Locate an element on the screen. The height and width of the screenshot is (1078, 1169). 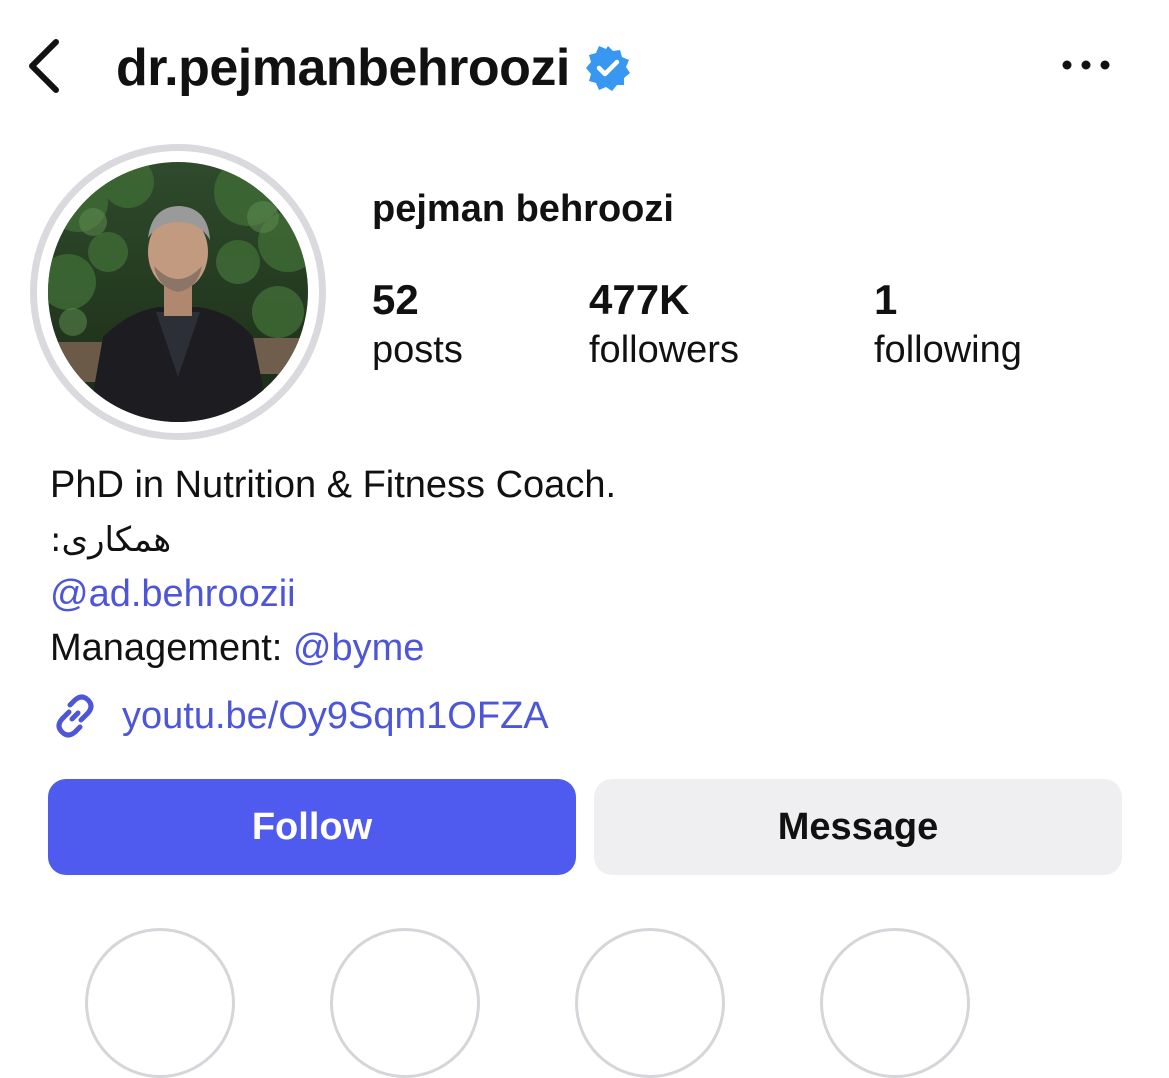
bio-line: PhD in Nutrition & Fitness Coach. is located at coordinates (333, 485).